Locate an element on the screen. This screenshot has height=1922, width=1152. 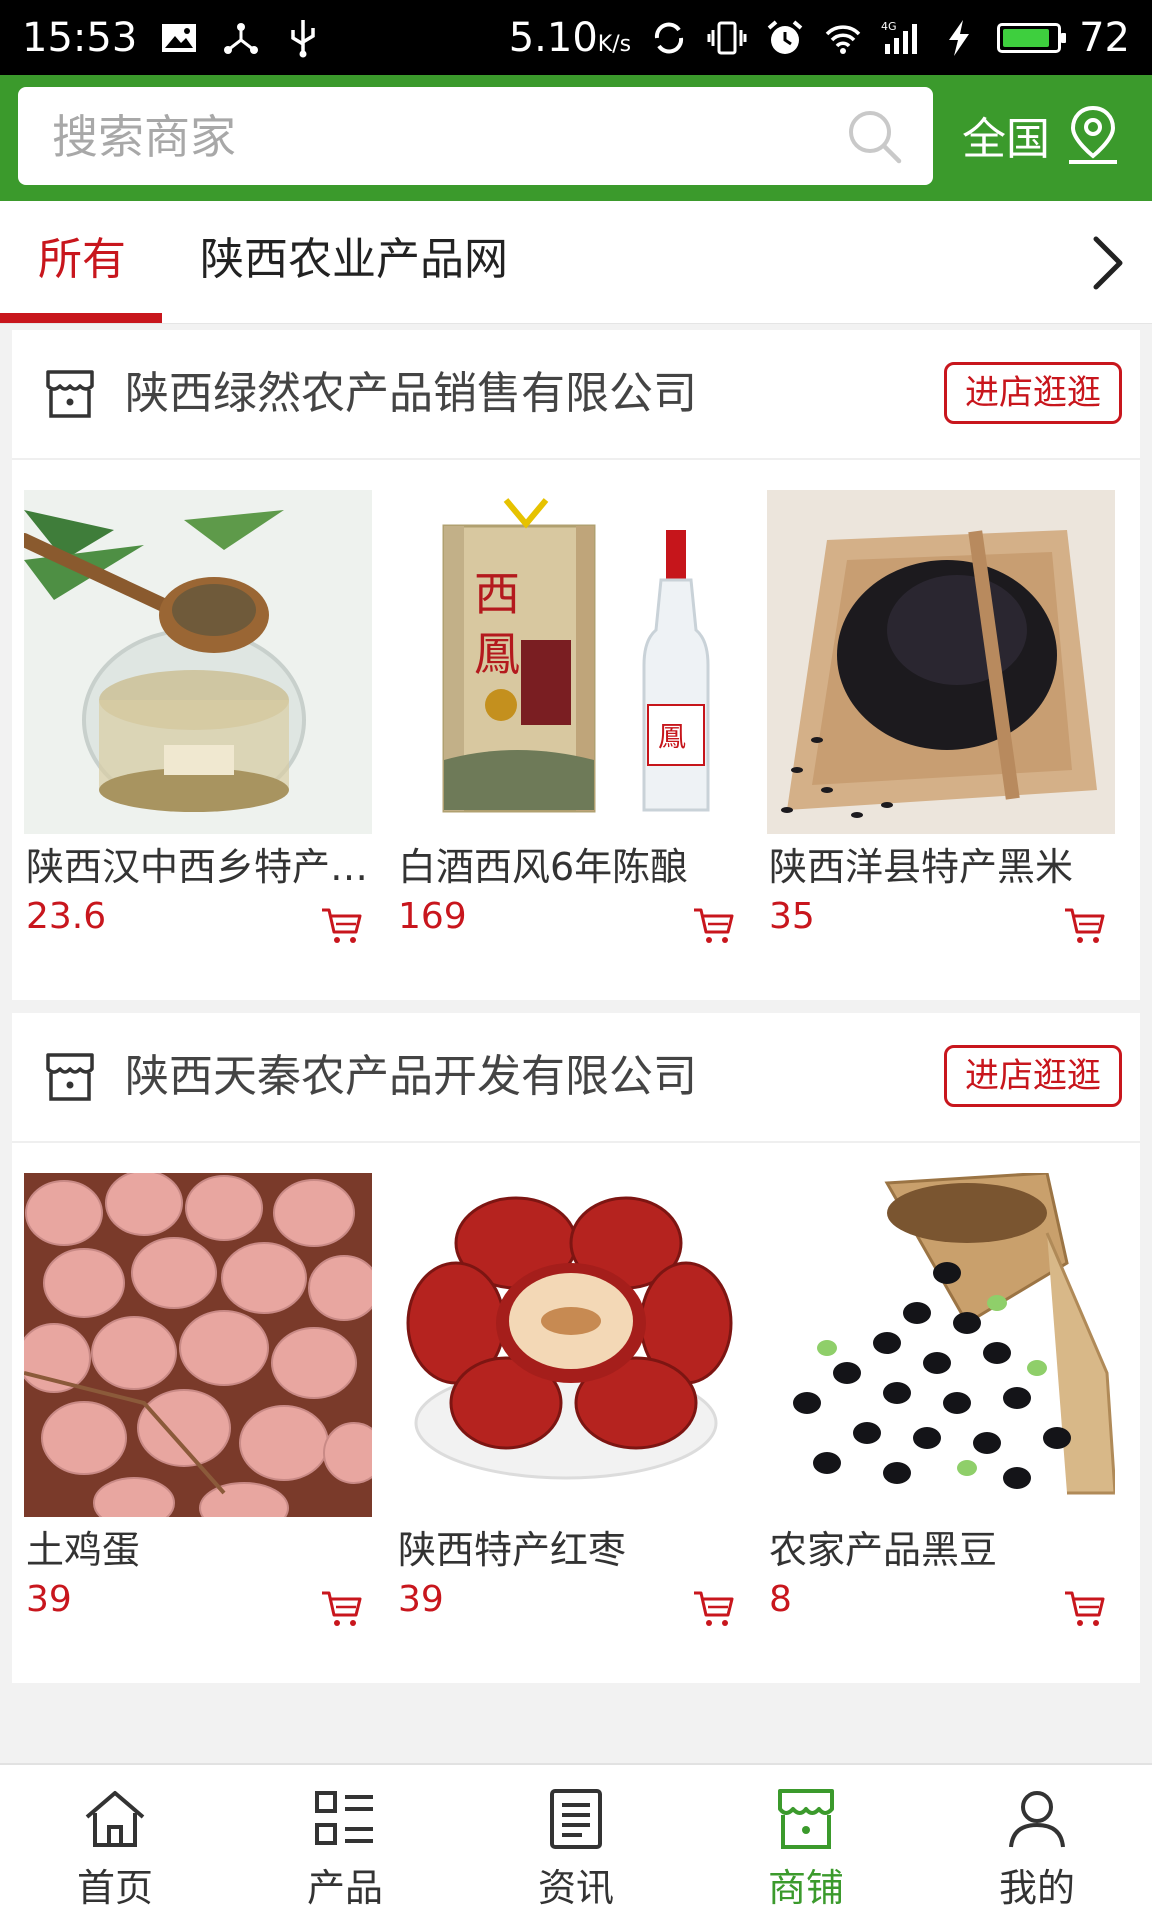
product-image-barley-tea is located at coordinates (198, 662).